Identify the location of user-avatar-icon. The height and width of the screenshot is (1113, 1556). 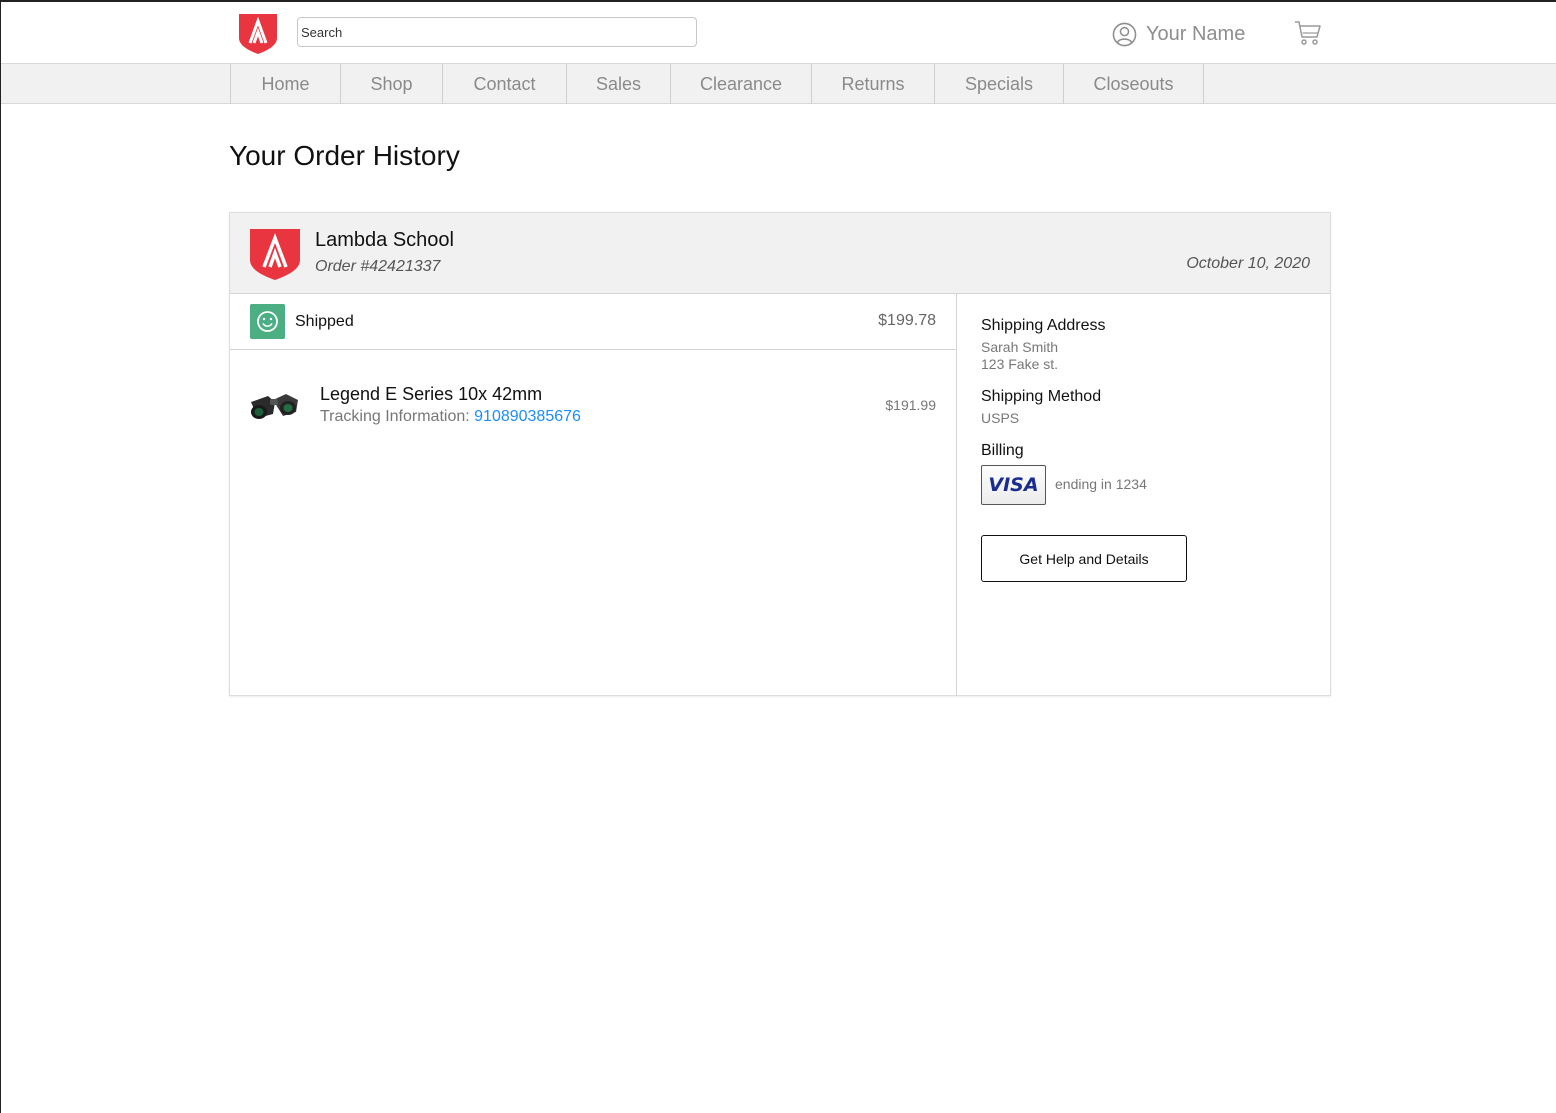
(1124, 34).